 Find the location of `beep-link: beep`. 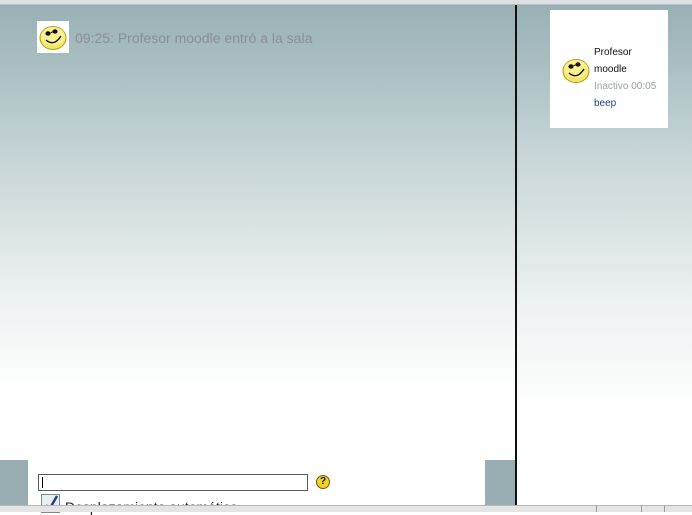

beep-link: beep is located at coordinates (630, 103).